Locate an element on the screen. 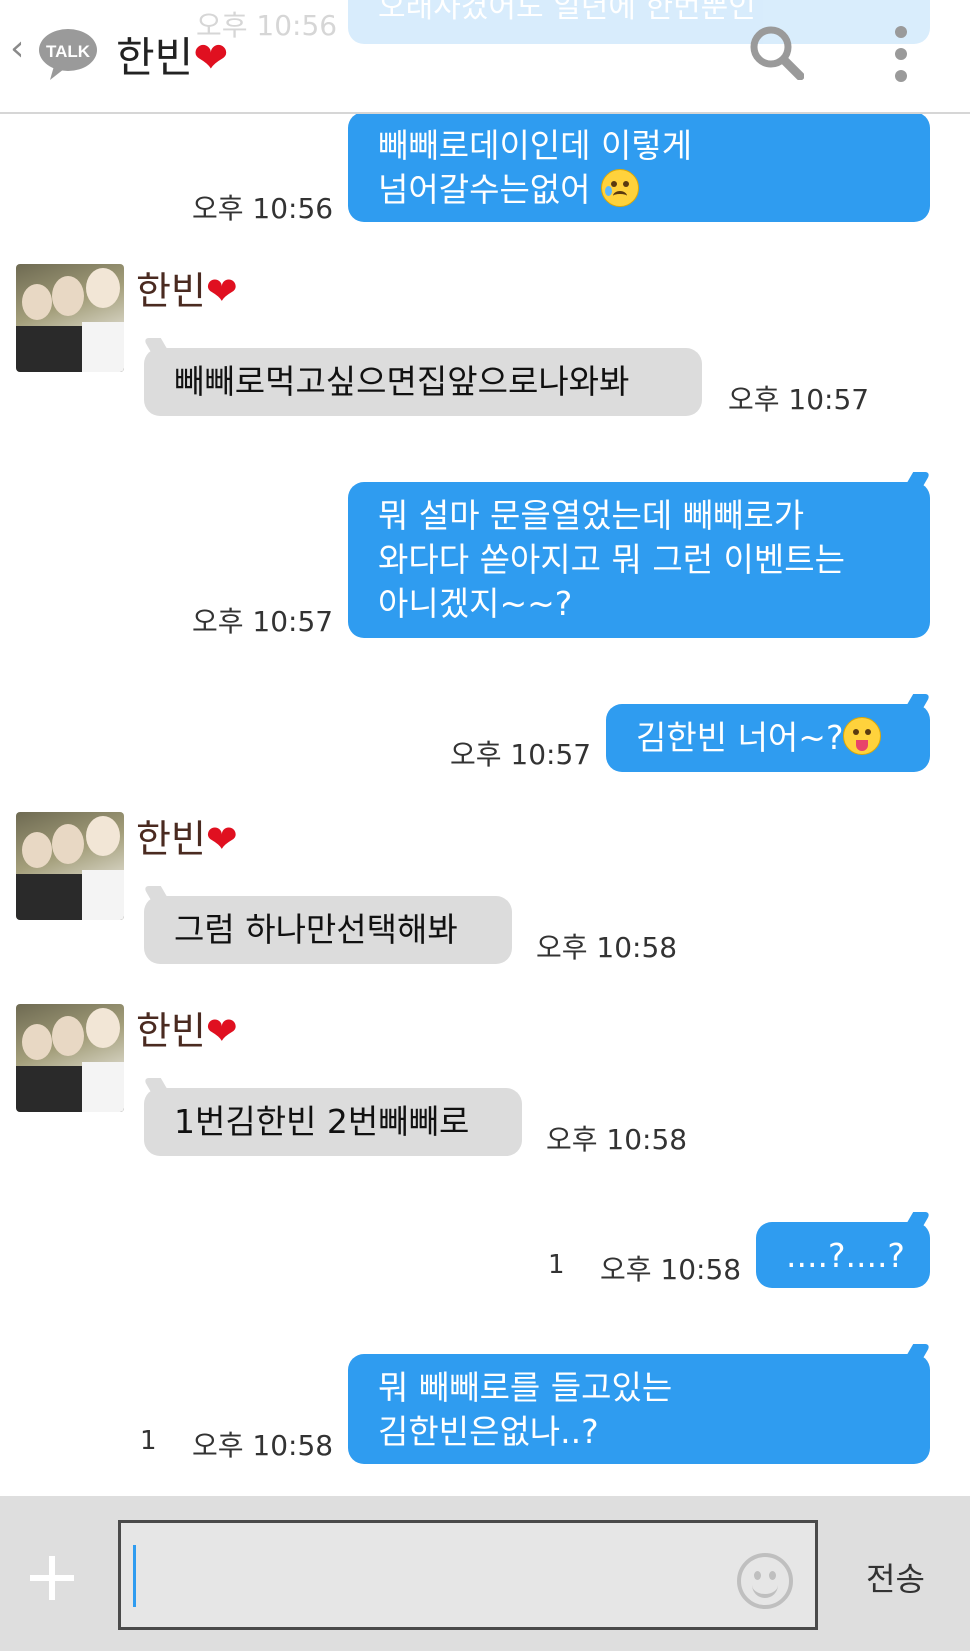  incoming-message: 빼빼로먹고싶으면집앞으로나와봐 is located at coordinates (422, 377).